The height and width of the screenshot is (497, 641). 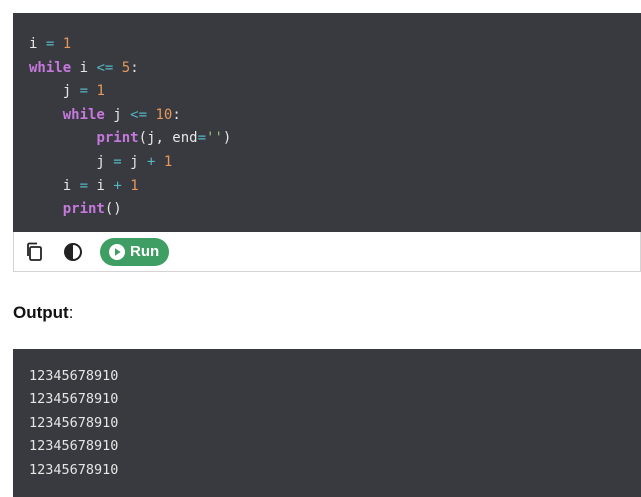 What do you see at coordinates (71, 312) in the screenshot?
I see `output-heading-colon: :` at bounding box center [71, 312].